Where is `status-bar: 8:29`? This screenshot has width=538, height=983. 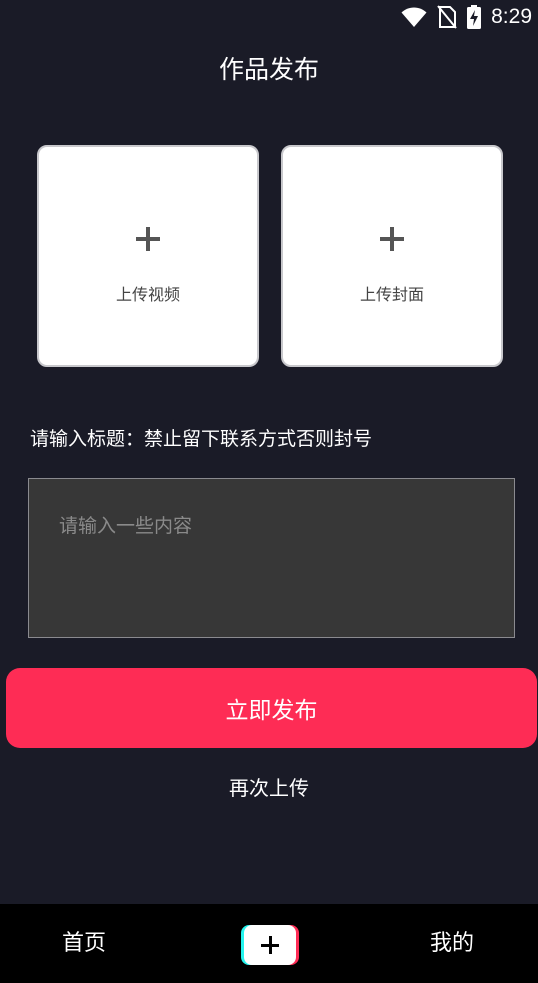 status-bar: 8:29 is located at coordinates (269, 17).